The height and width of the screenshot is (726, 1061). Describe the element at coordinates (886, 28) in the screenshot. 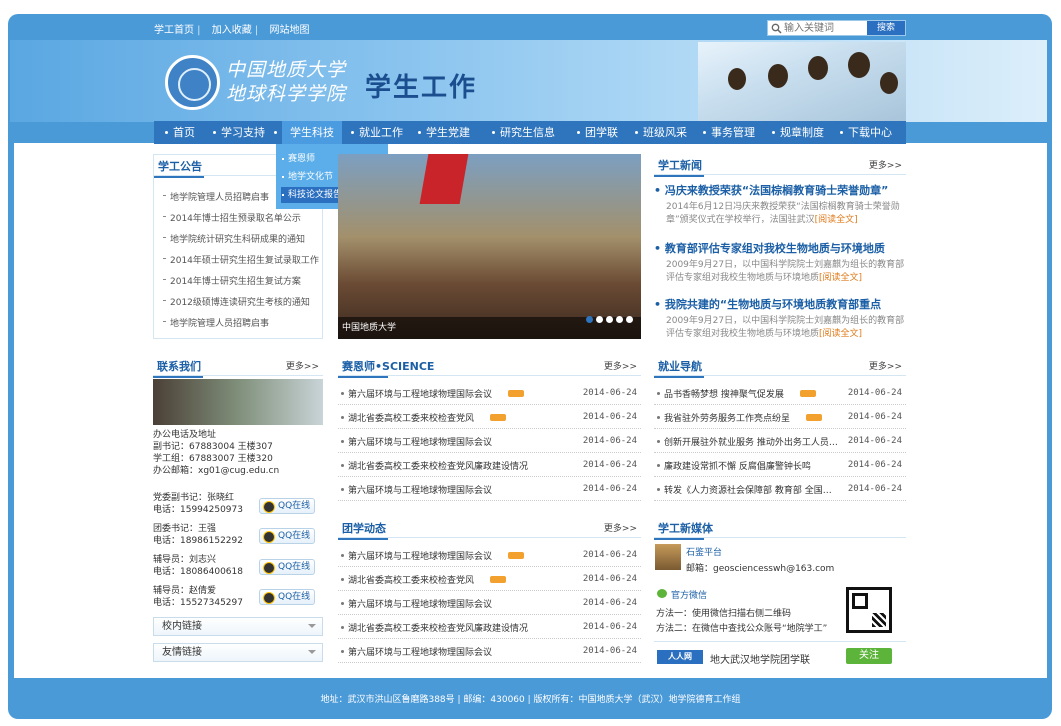

I see `search-button: 搜索` at that location.